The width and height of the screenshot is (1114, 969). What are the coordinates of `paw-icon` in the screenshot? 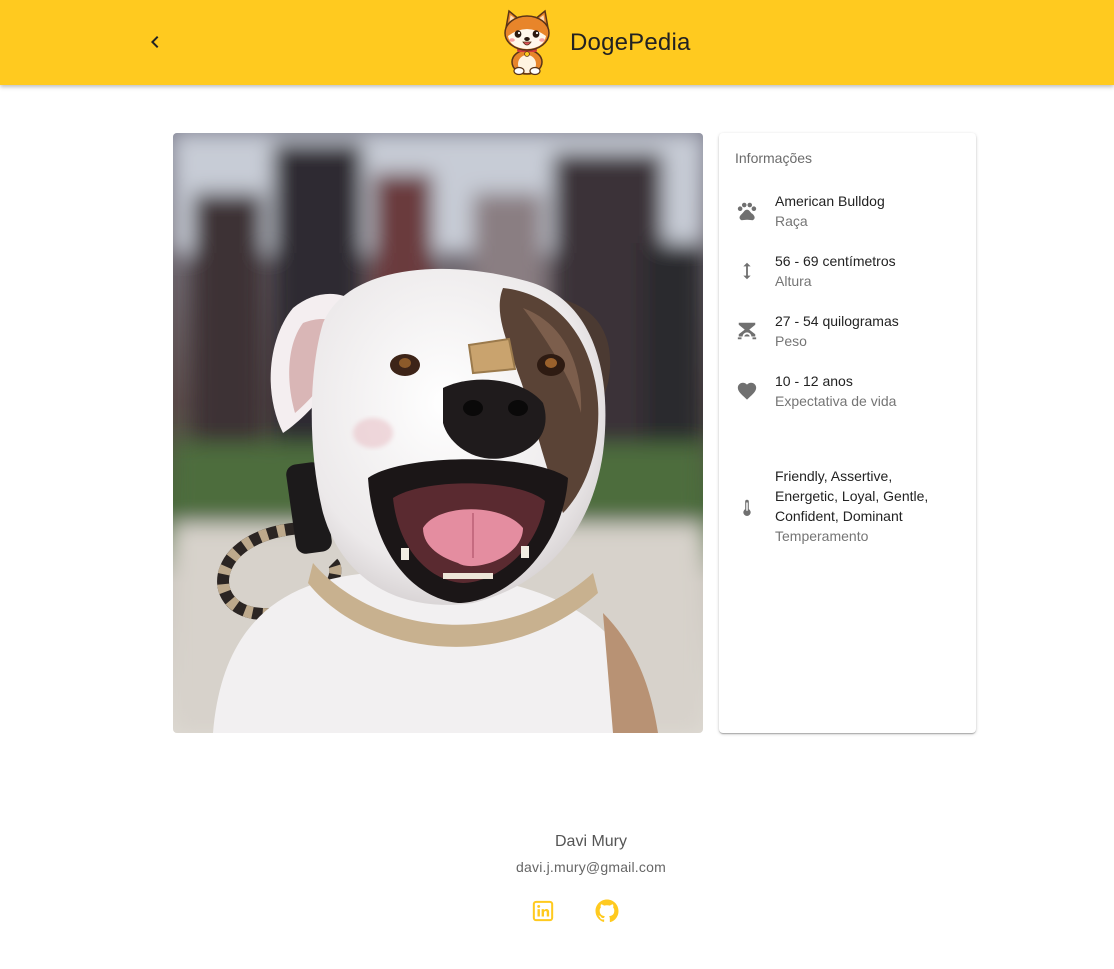 It's located at (747, 211).